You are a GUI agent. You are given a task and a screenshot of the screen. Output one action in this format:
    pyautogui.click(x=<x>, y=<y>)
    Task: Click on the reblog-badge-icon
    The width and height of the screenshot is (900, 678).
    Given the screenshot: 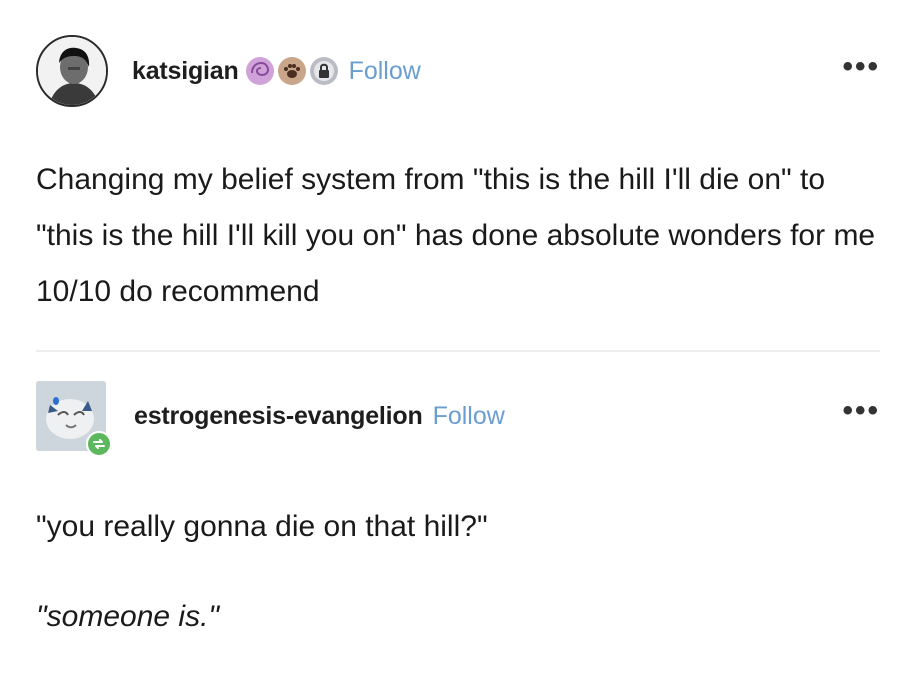 What is the action you would take?
    pyautogui.click(x=99, y=444)
    